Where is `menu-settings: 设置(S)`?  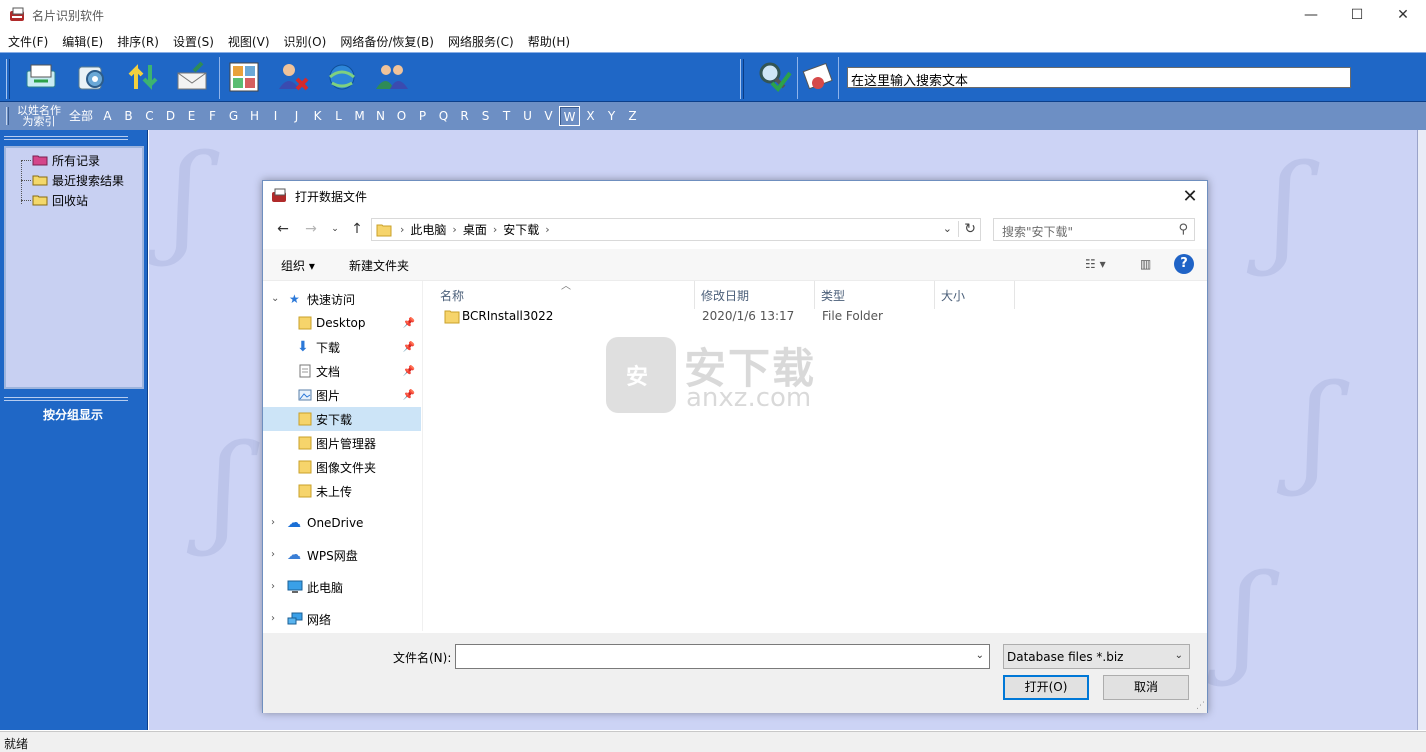
menu-settings: 设置(S) is located at coordinates (193, 41).